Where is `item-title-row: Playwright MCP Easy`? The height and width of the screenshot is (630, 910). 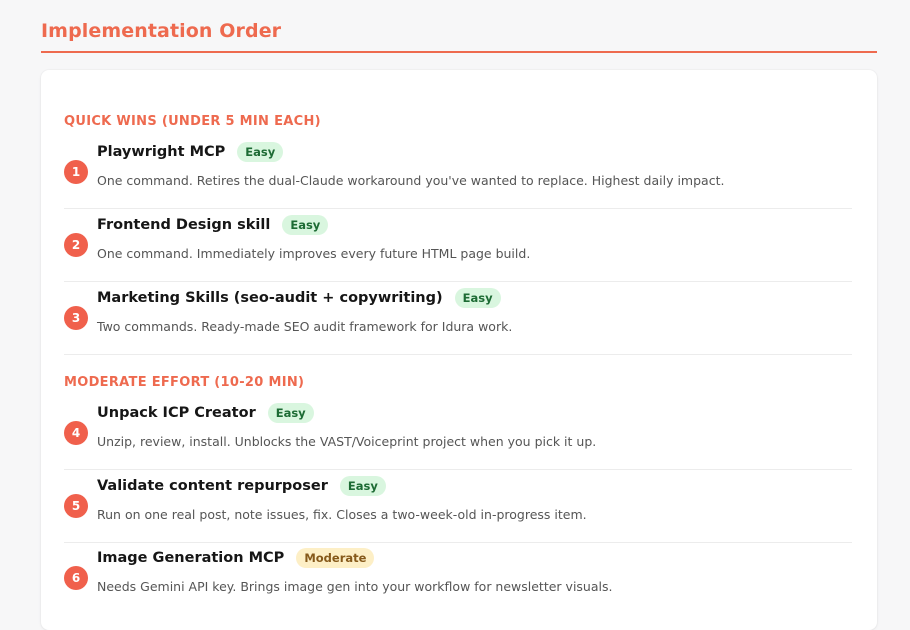
item-title-row: Playwright MCP Easy is located at coordinates (190, 152).